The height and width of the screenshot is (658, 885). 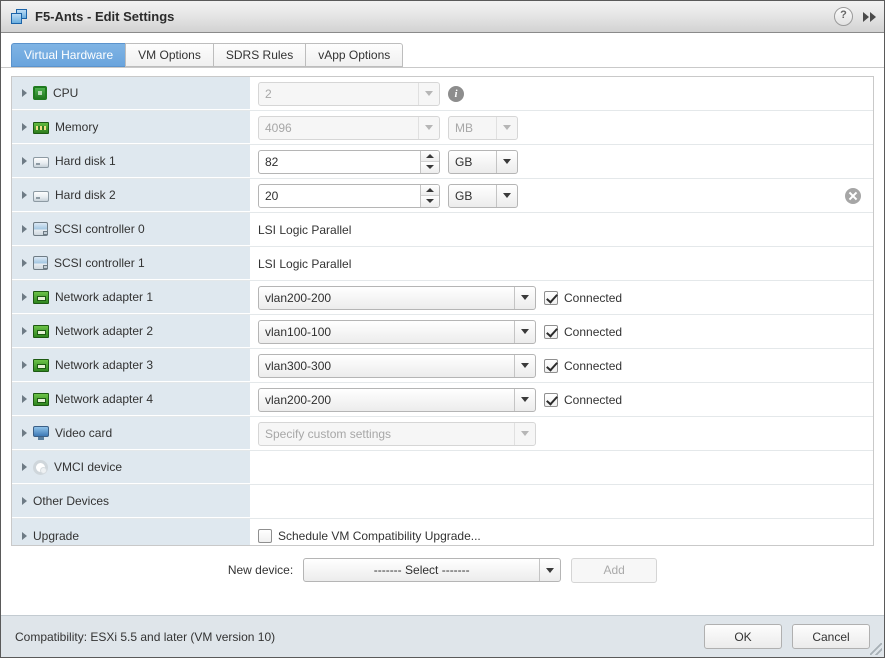 What do you see at coordinates (853, 195) in the screenshot?
I see `remove-device-icon` at bounding box center [853, 195].